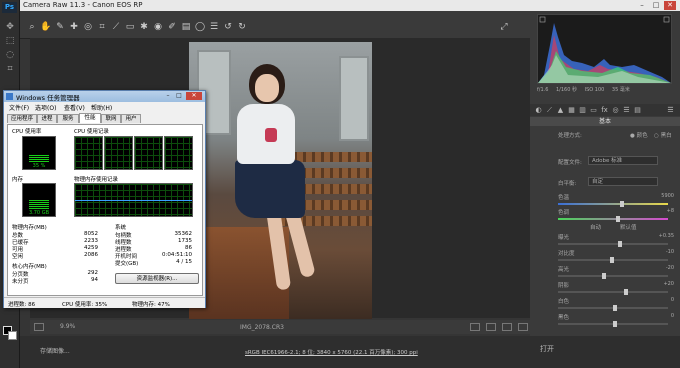  What do you see at coordinates (615, 110) in the screenshot?
I see `calibration-icon: ◎` at bounding box center [615, 110].